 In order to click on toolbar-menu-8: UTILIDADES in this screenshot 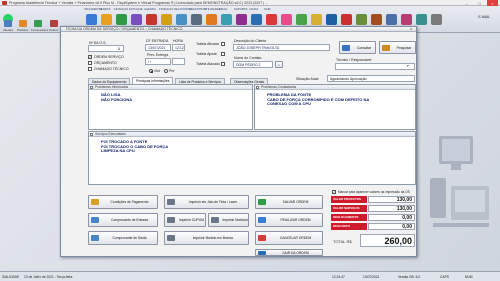, I will do `click(212, 10)`.